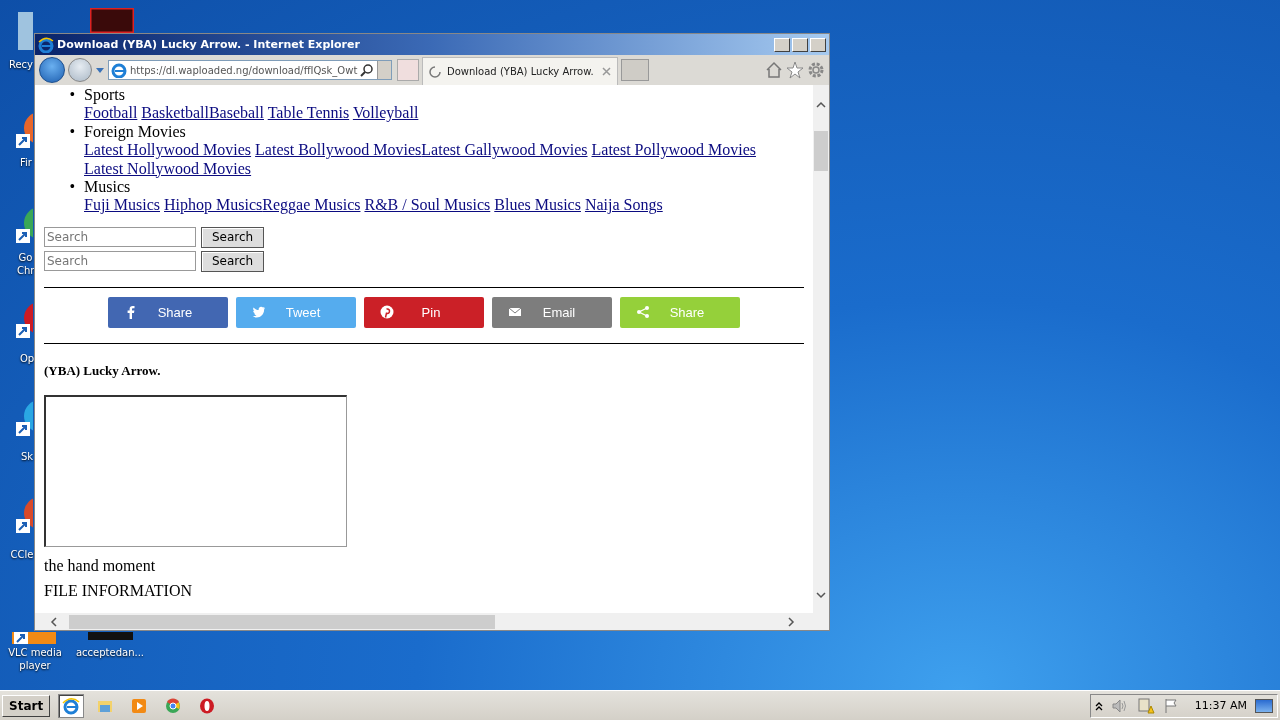 Image resolution: width=1280 pixels, height=720 pixels. I want to click on share-button: Email, so click(552, 312).